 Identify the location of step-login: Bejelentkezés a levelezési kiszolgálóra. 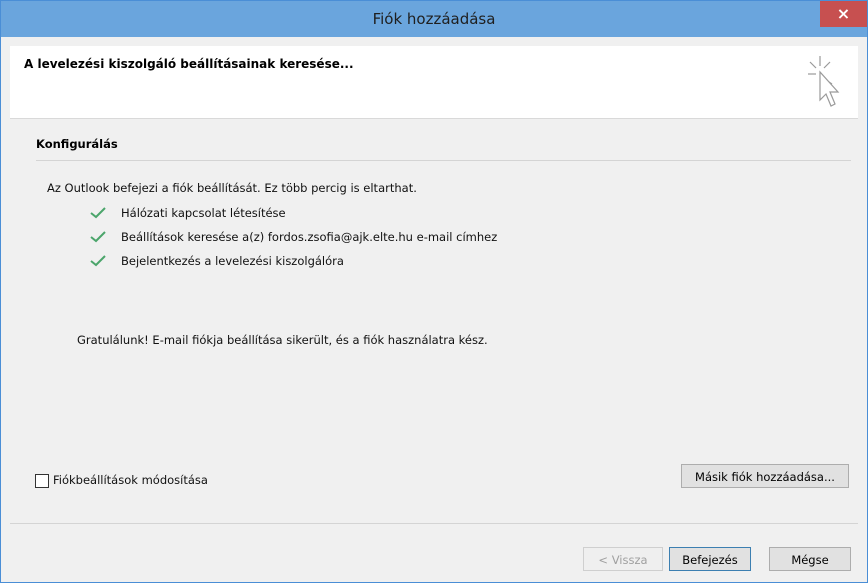
(232, 261).